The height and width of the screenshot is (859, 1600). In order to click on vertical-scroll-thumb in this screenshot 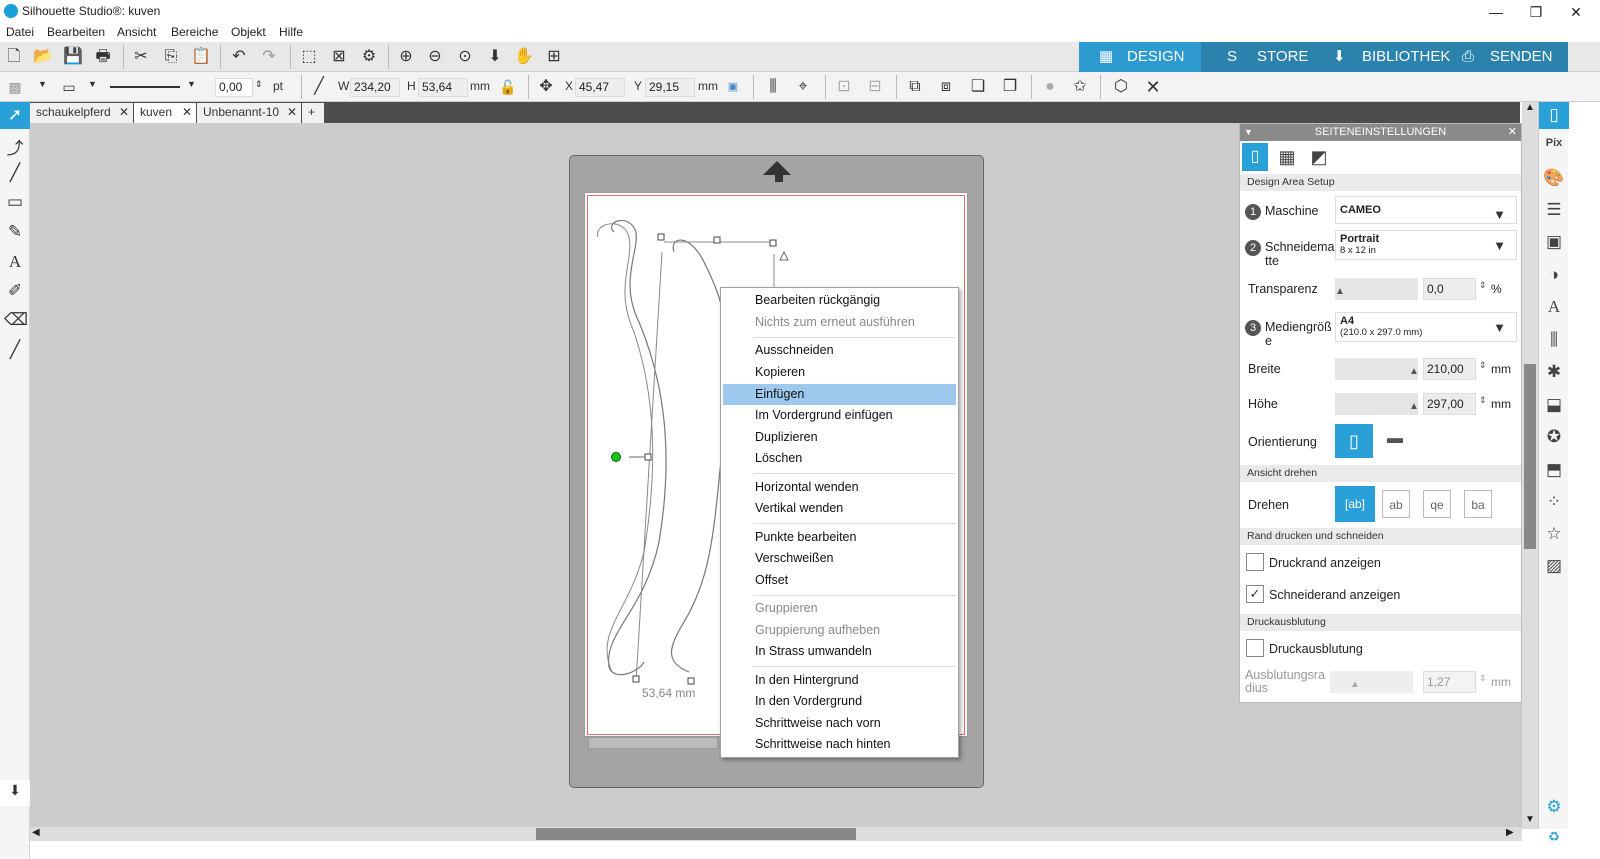, I will do `click(1530, 456)`.